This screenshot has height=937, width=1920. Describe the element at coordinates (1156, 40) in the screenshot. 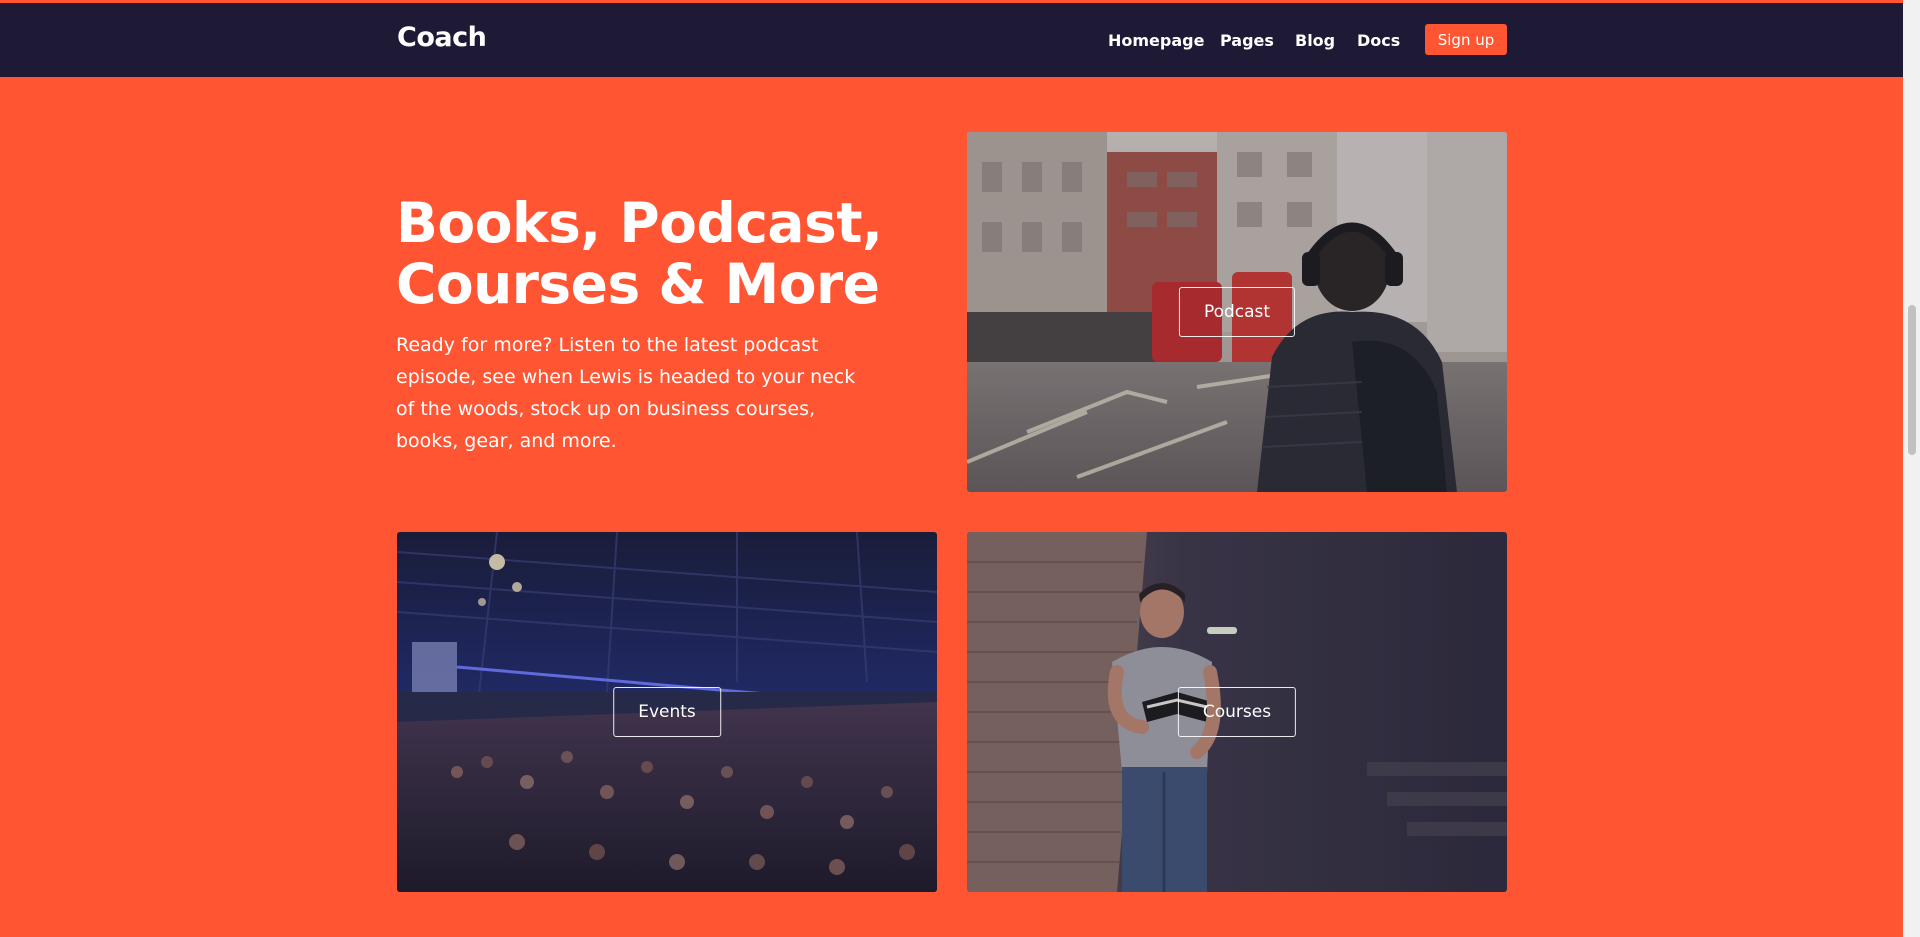

I see `nav-link-homepage: Homepage` at that location.